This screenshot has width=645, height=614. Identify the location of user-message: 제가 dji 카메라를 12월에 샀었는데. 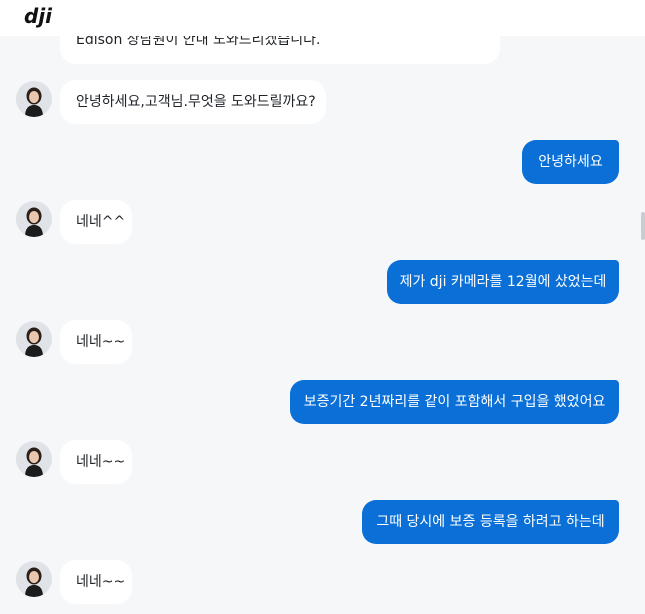
(503, 282).